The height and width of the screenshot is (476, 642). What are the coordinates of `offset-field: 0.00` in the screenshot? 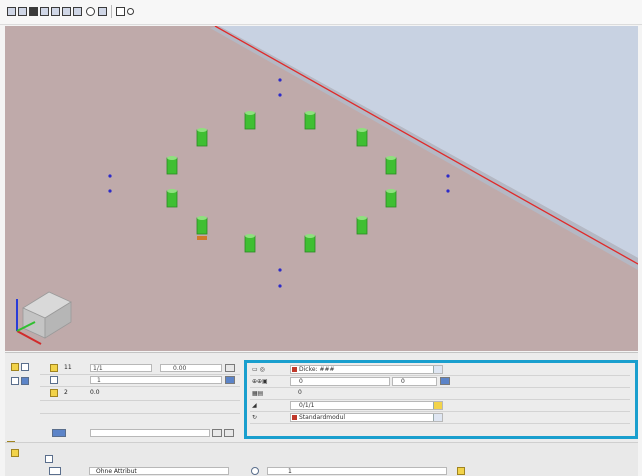 It's located at (191, 368).